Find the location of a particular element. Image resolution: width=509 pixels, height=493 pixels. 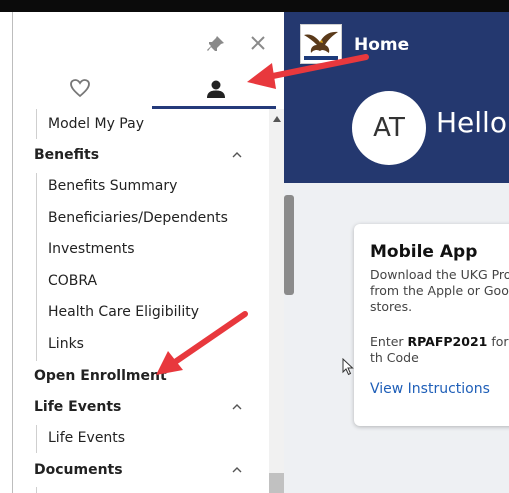

sidebar-section-benefits: Benefits is located at coordinates (141, 155).